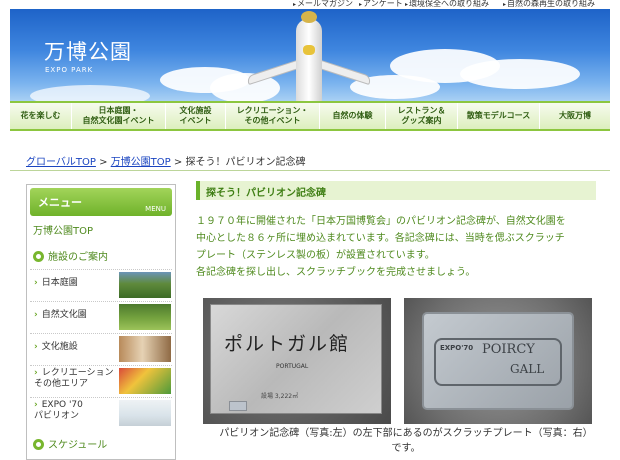  I want to click on sidebar-link-park-top: 万博公園TOP, so click(63, 229).